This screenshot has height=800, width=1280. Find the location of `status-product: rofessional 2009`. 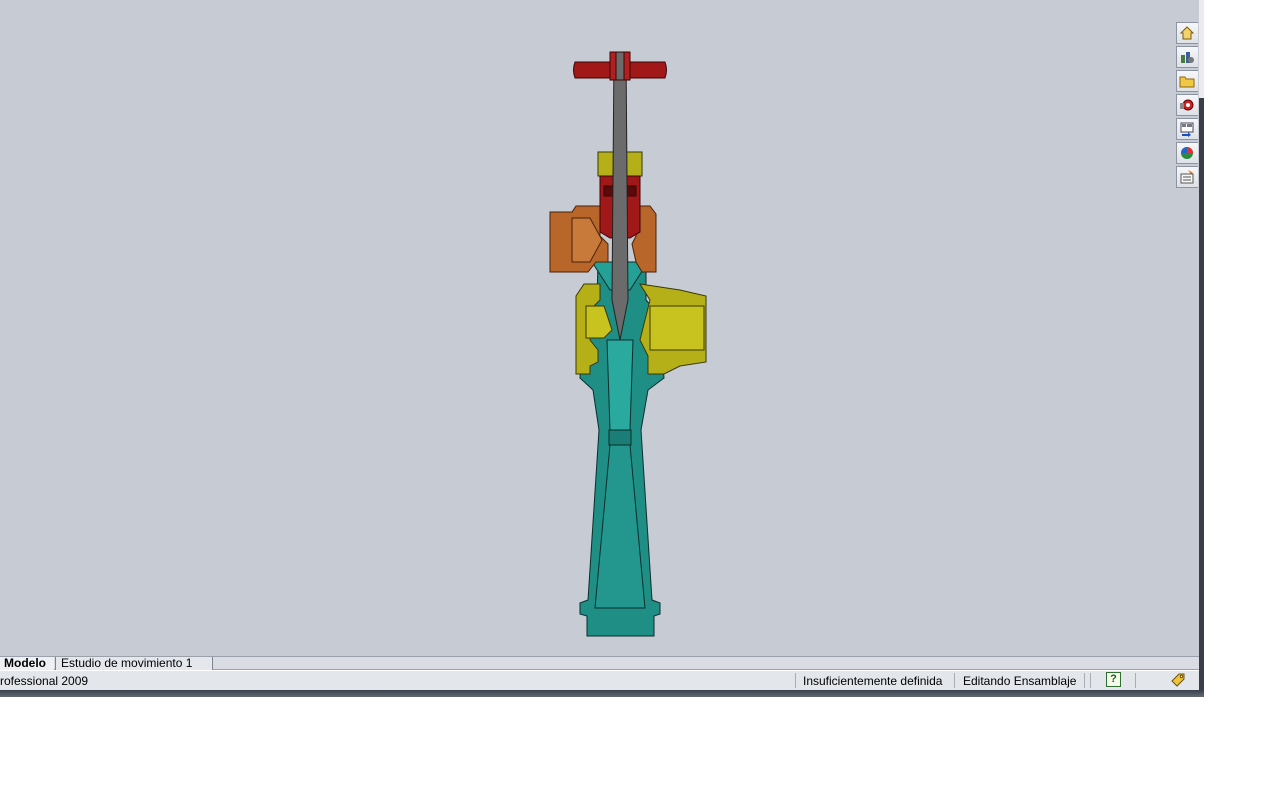

status-product: rofessional 2009 is located at coordinates (44, 681).